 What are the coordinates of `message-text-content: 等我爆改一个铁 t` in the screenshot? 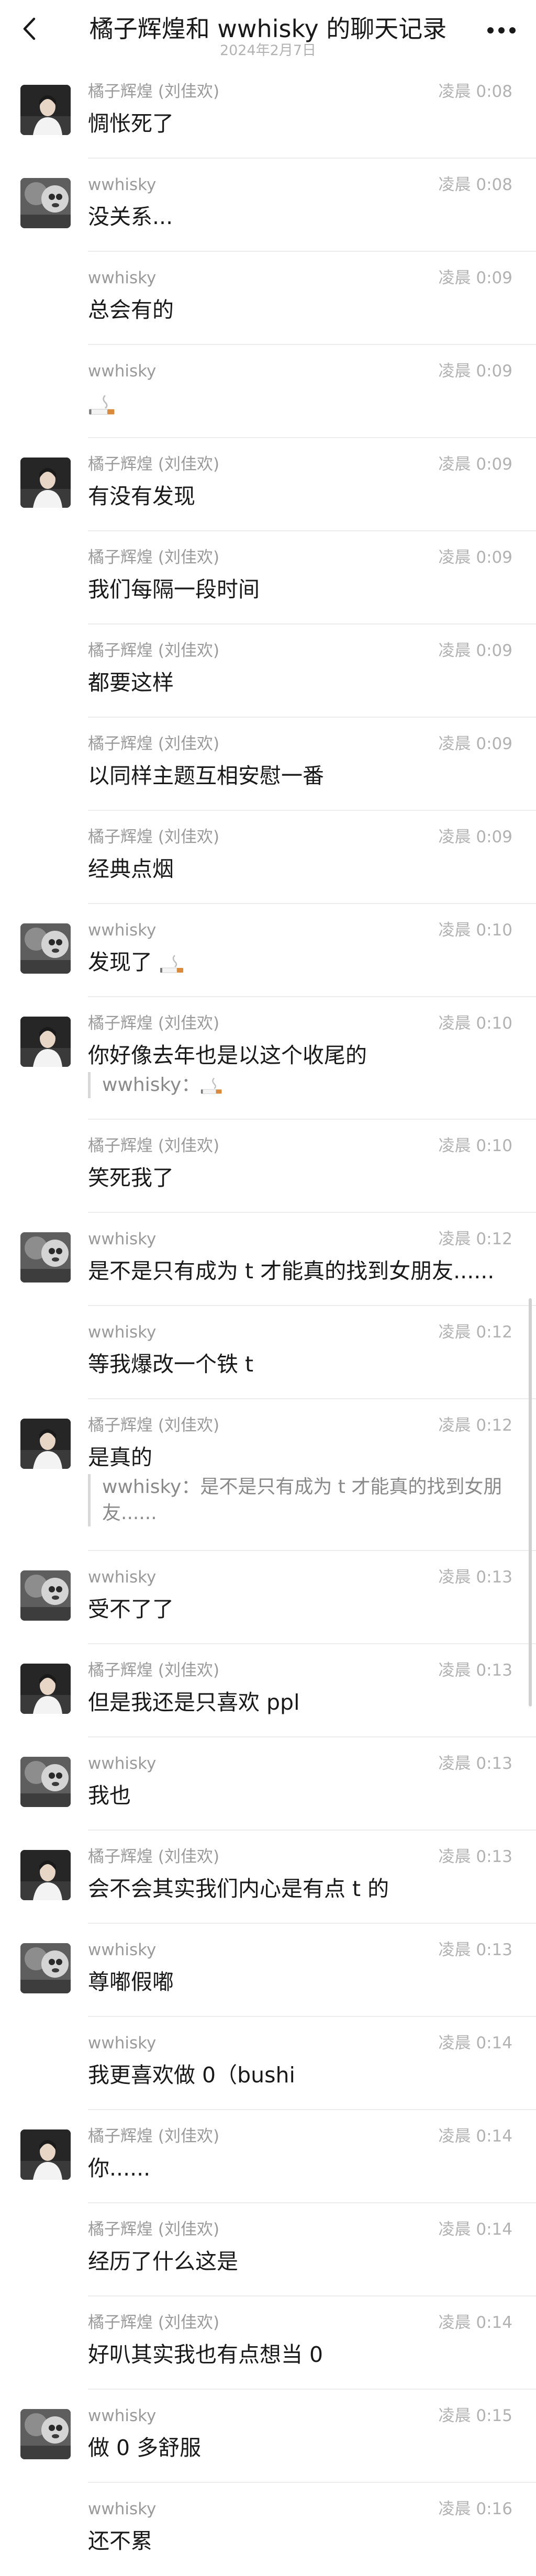 It's located at (171, 1364).